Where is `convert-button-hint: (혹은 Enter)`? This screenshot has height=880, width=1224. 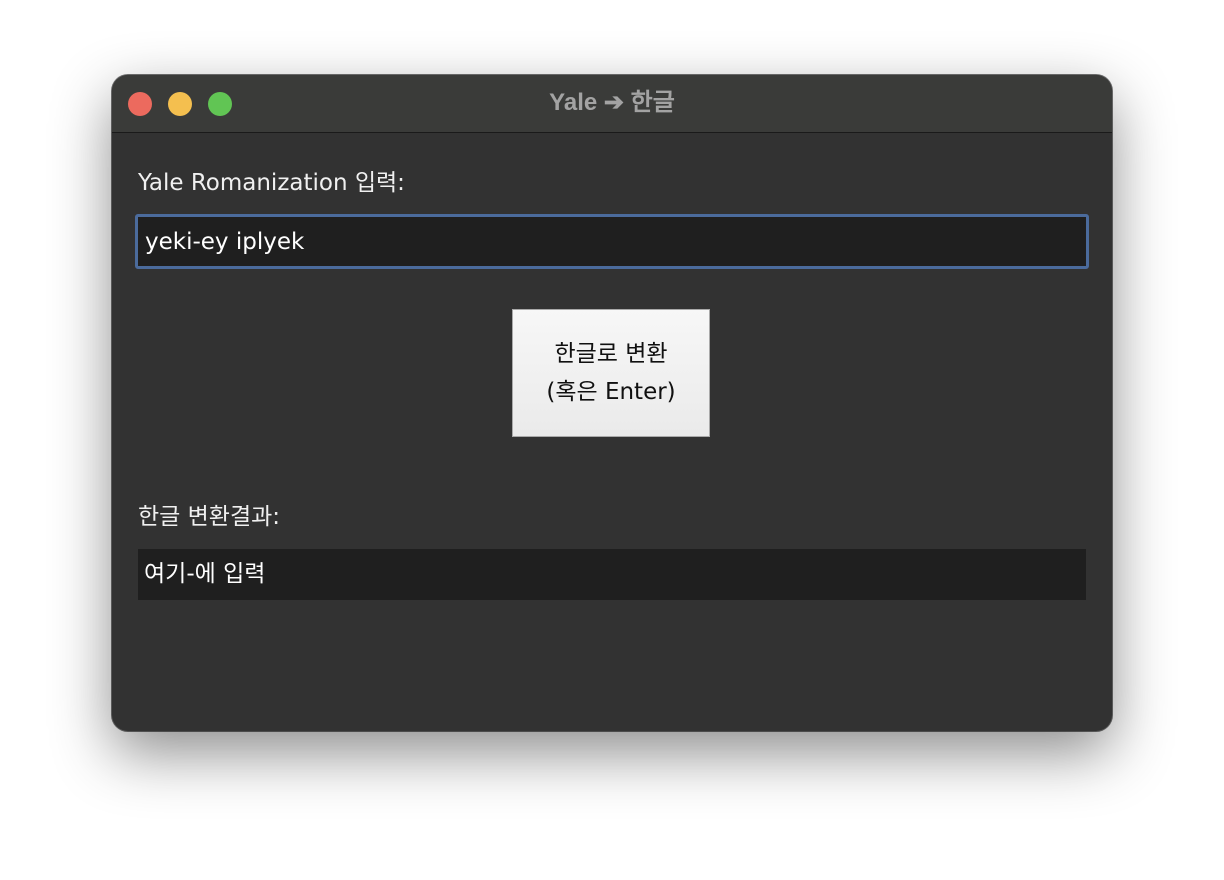
convert-button-hint: (혹은 Enter) is located at coordinates (611, 392).